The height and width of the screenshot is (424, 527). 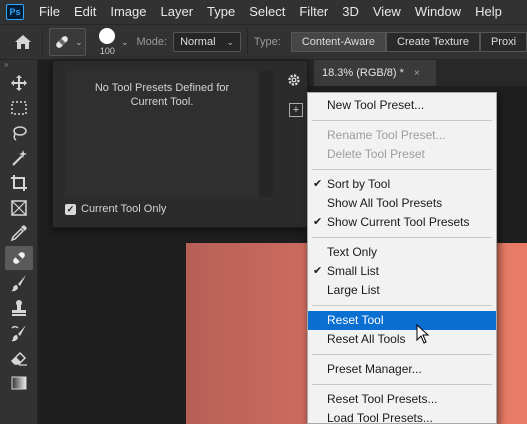 I want to click on history-brush-tool, so click(x=19, y=333).